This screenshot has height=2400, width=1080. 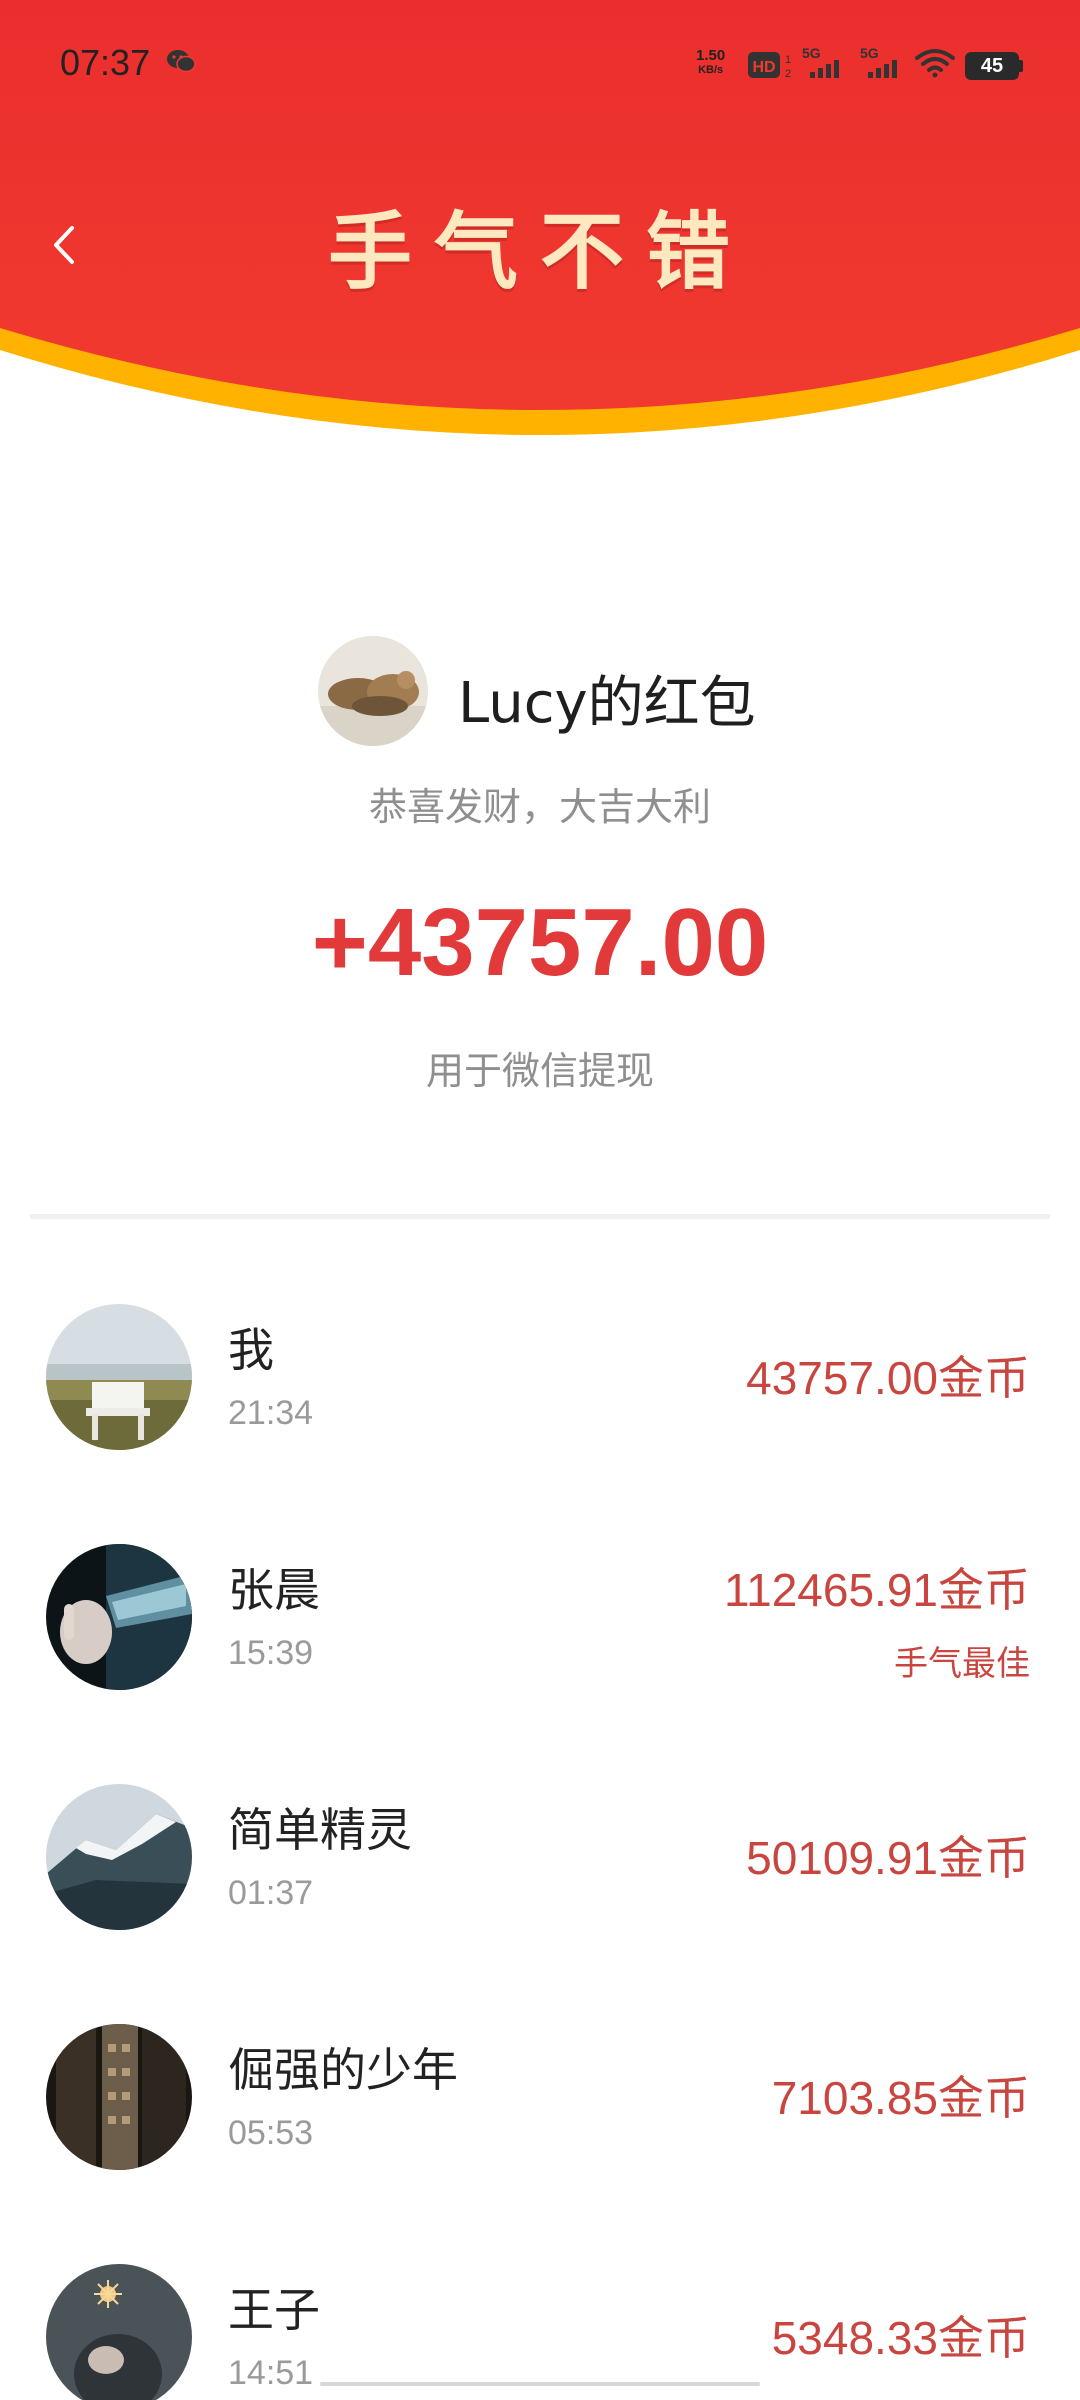 I want to click on wifi-icon, so click(x=935, y=63).